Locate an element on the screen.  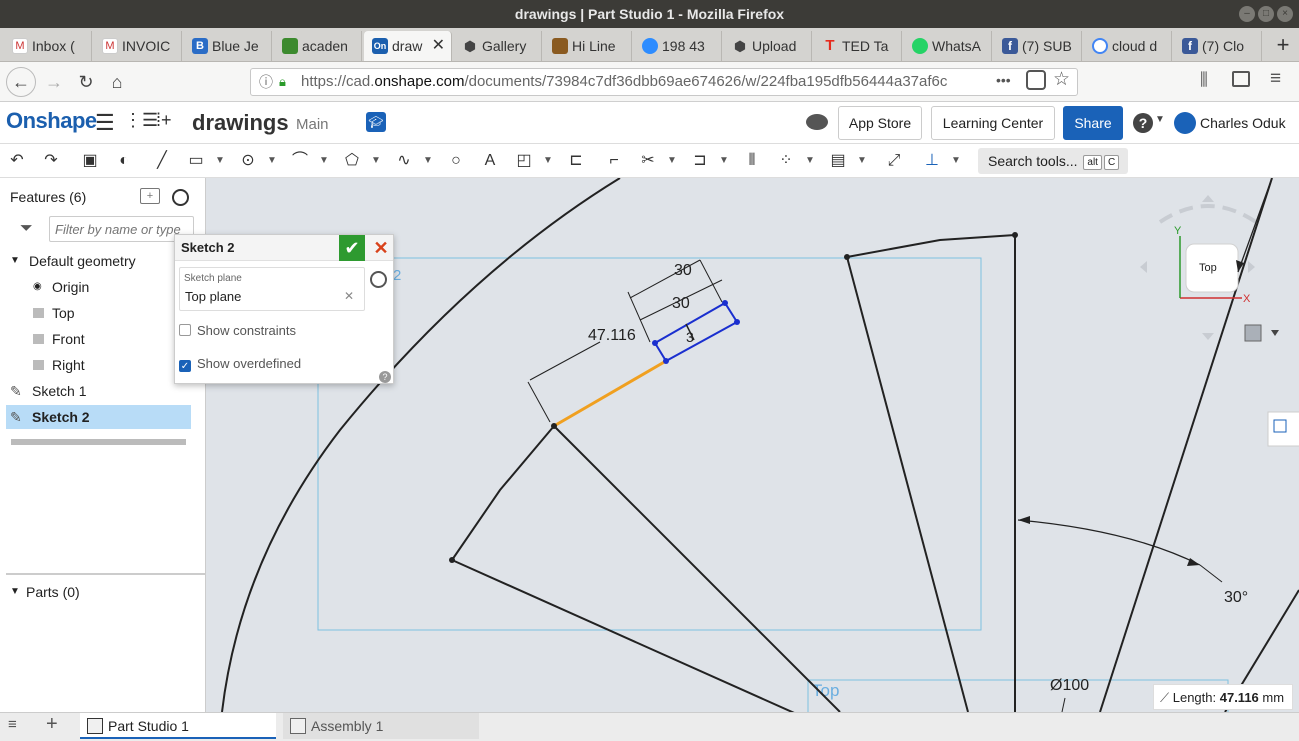
info-icon: ⓘ is located at coordinates (266, 82).